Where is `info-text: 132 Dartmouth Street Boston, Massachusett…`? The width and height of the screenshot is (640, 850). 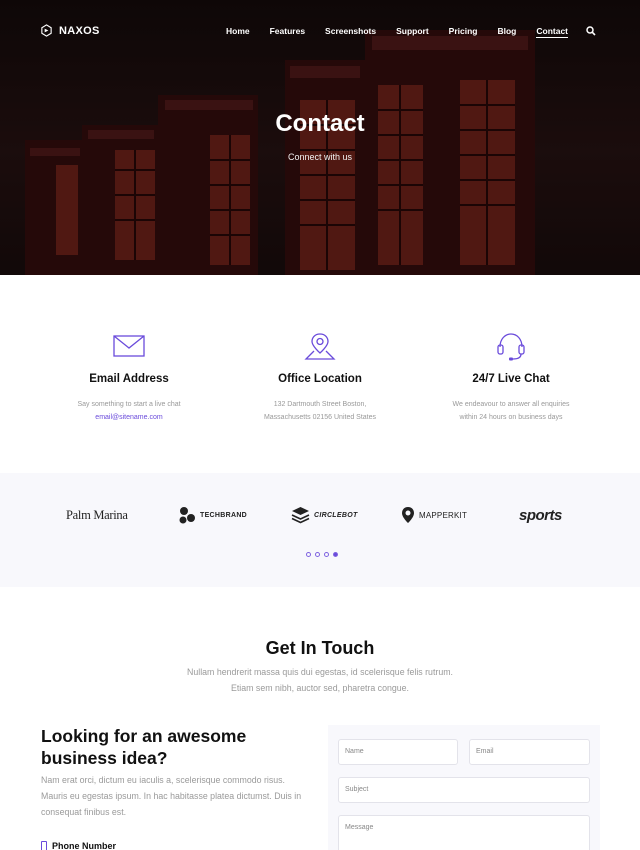 info-text: 132 Dartmouth Street Boston, Massachusett… is located at coordinates (320, 411).